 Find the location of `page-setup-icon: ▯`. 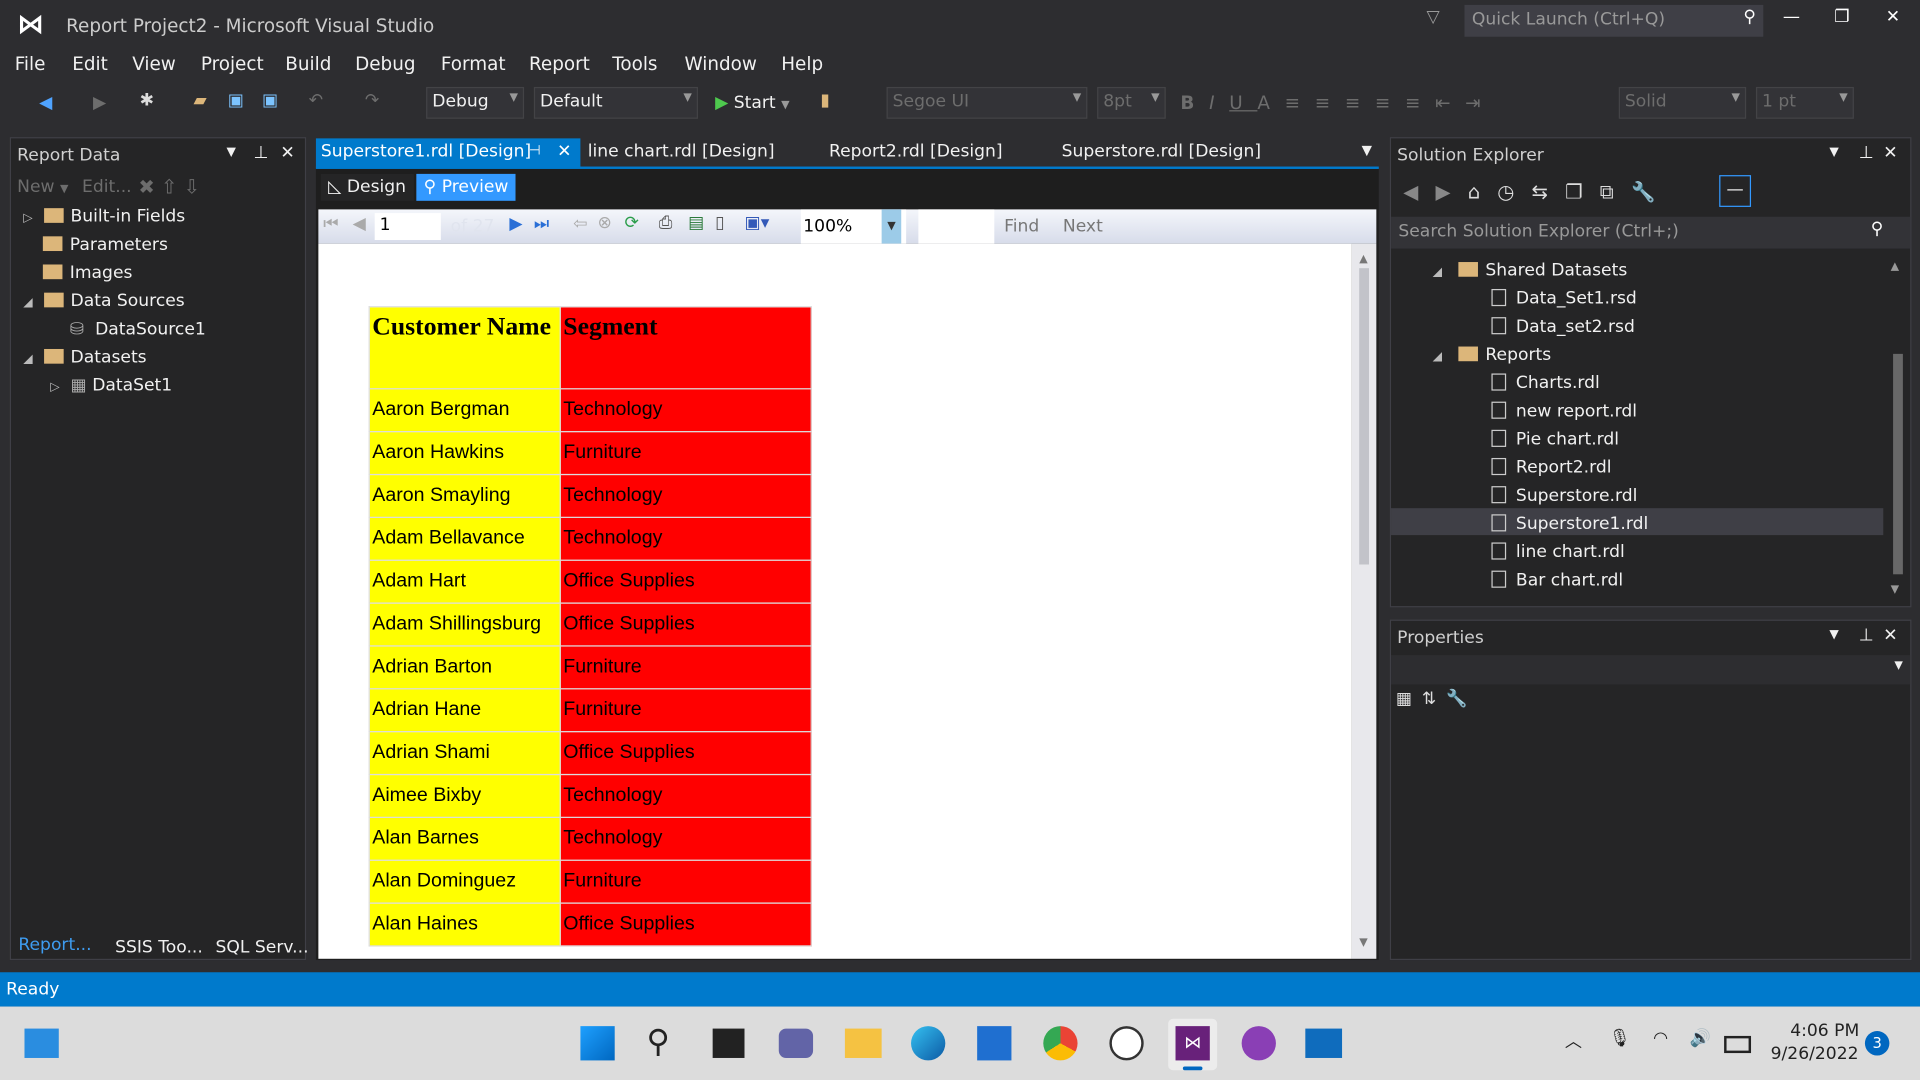

page-setup-icon: ▯ is located at coordinates (719, 223).